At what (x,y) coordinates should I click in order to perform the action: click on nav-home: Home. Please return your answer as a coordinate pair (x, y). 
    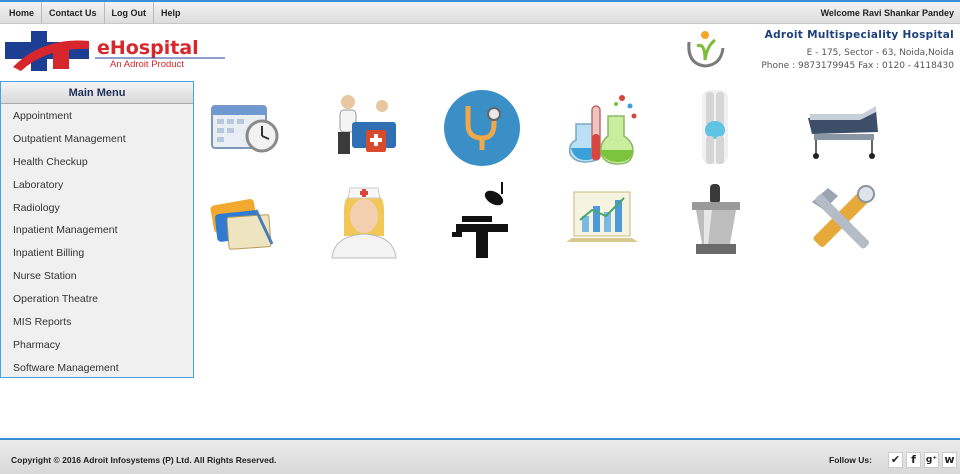
    Looking at the image, I should click on (22, 13).